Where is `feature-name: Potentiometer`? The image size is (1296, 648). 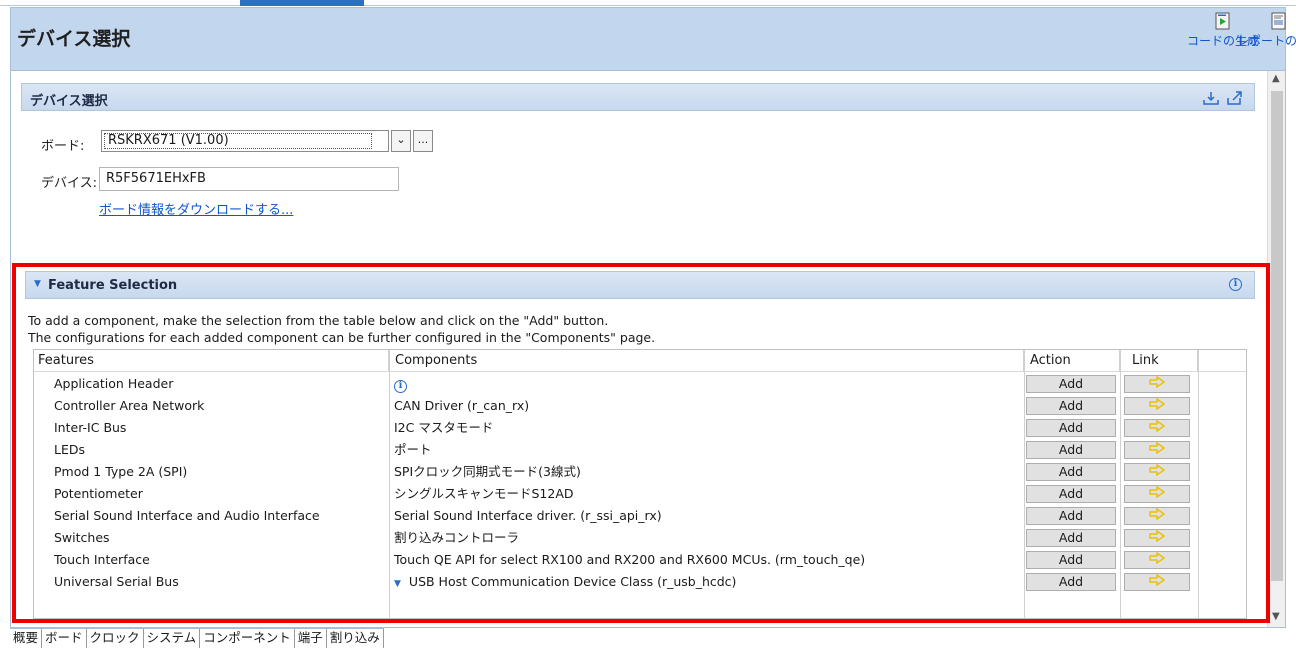
feature-name: Potentiometer is located at coordinates (98, 493).